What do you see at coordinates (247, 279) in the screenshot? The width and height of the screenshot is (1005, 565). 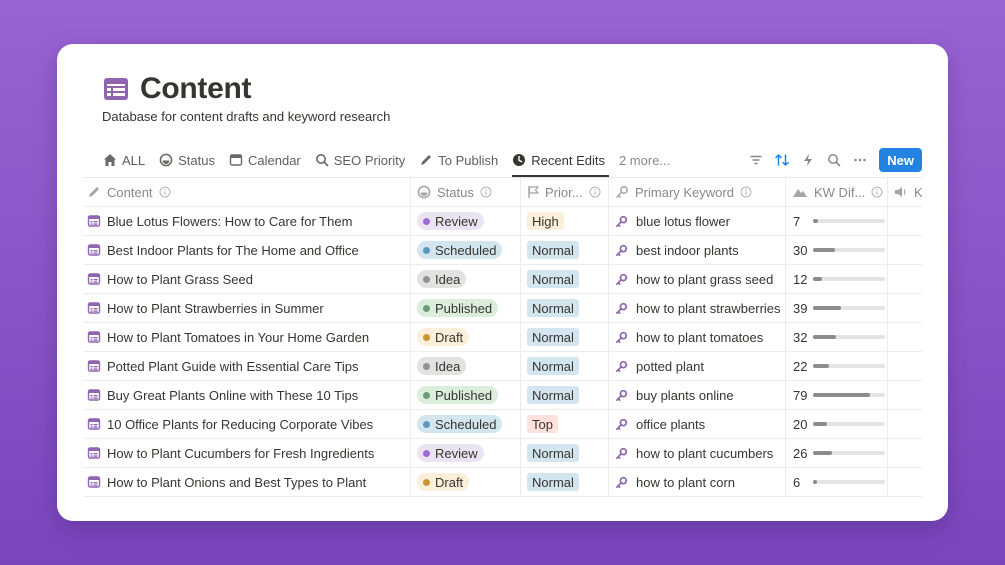 I see `content-cell: How to Plant Grass Seed` at bounding box center [247, 279].